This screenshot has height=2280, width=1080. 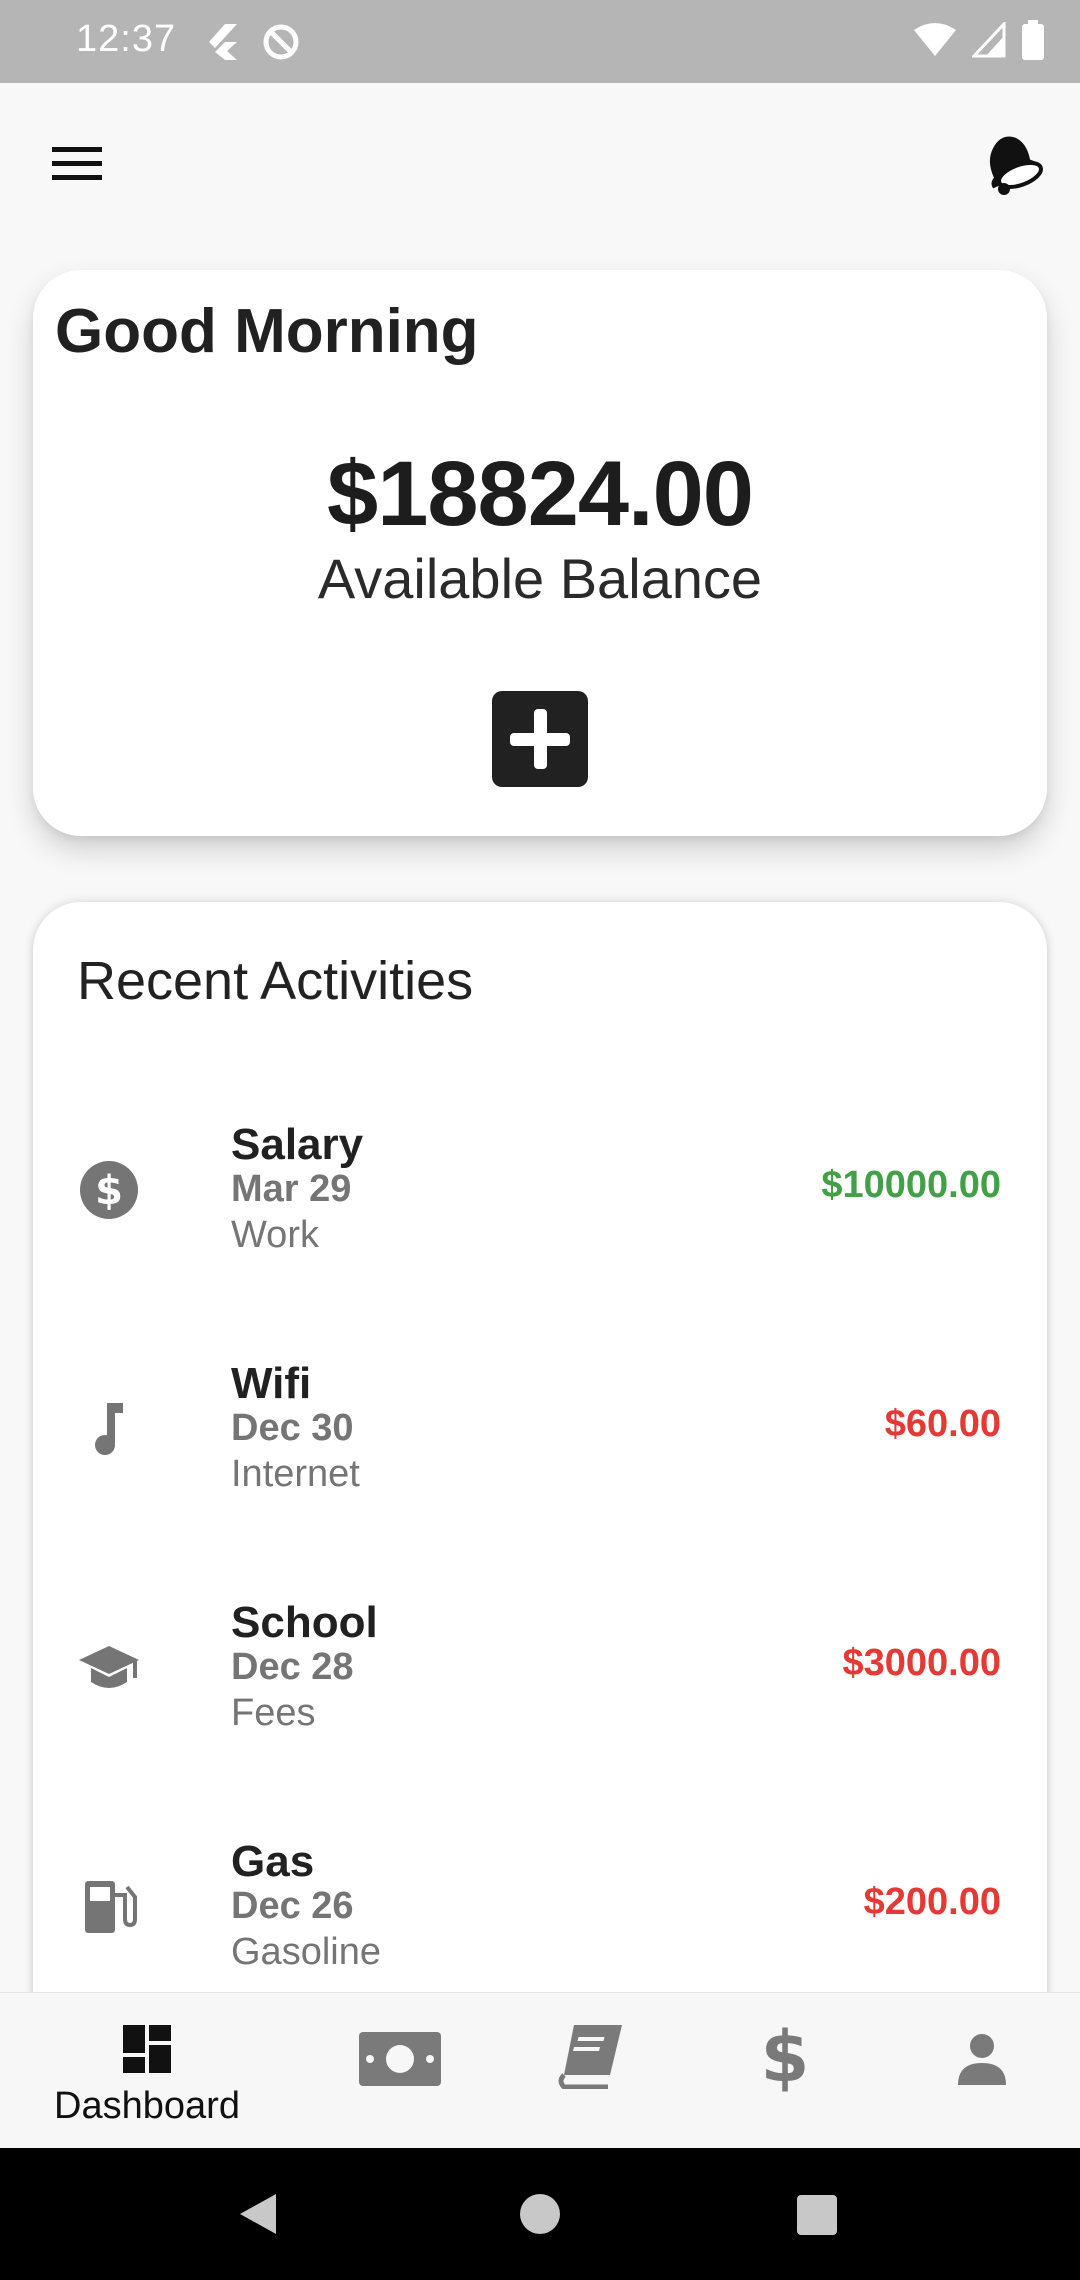 What do you see at coordinates (292, 1906) in the screenshot?
I see `activity-date: Dec 26` at bounding box center [292, 1906].